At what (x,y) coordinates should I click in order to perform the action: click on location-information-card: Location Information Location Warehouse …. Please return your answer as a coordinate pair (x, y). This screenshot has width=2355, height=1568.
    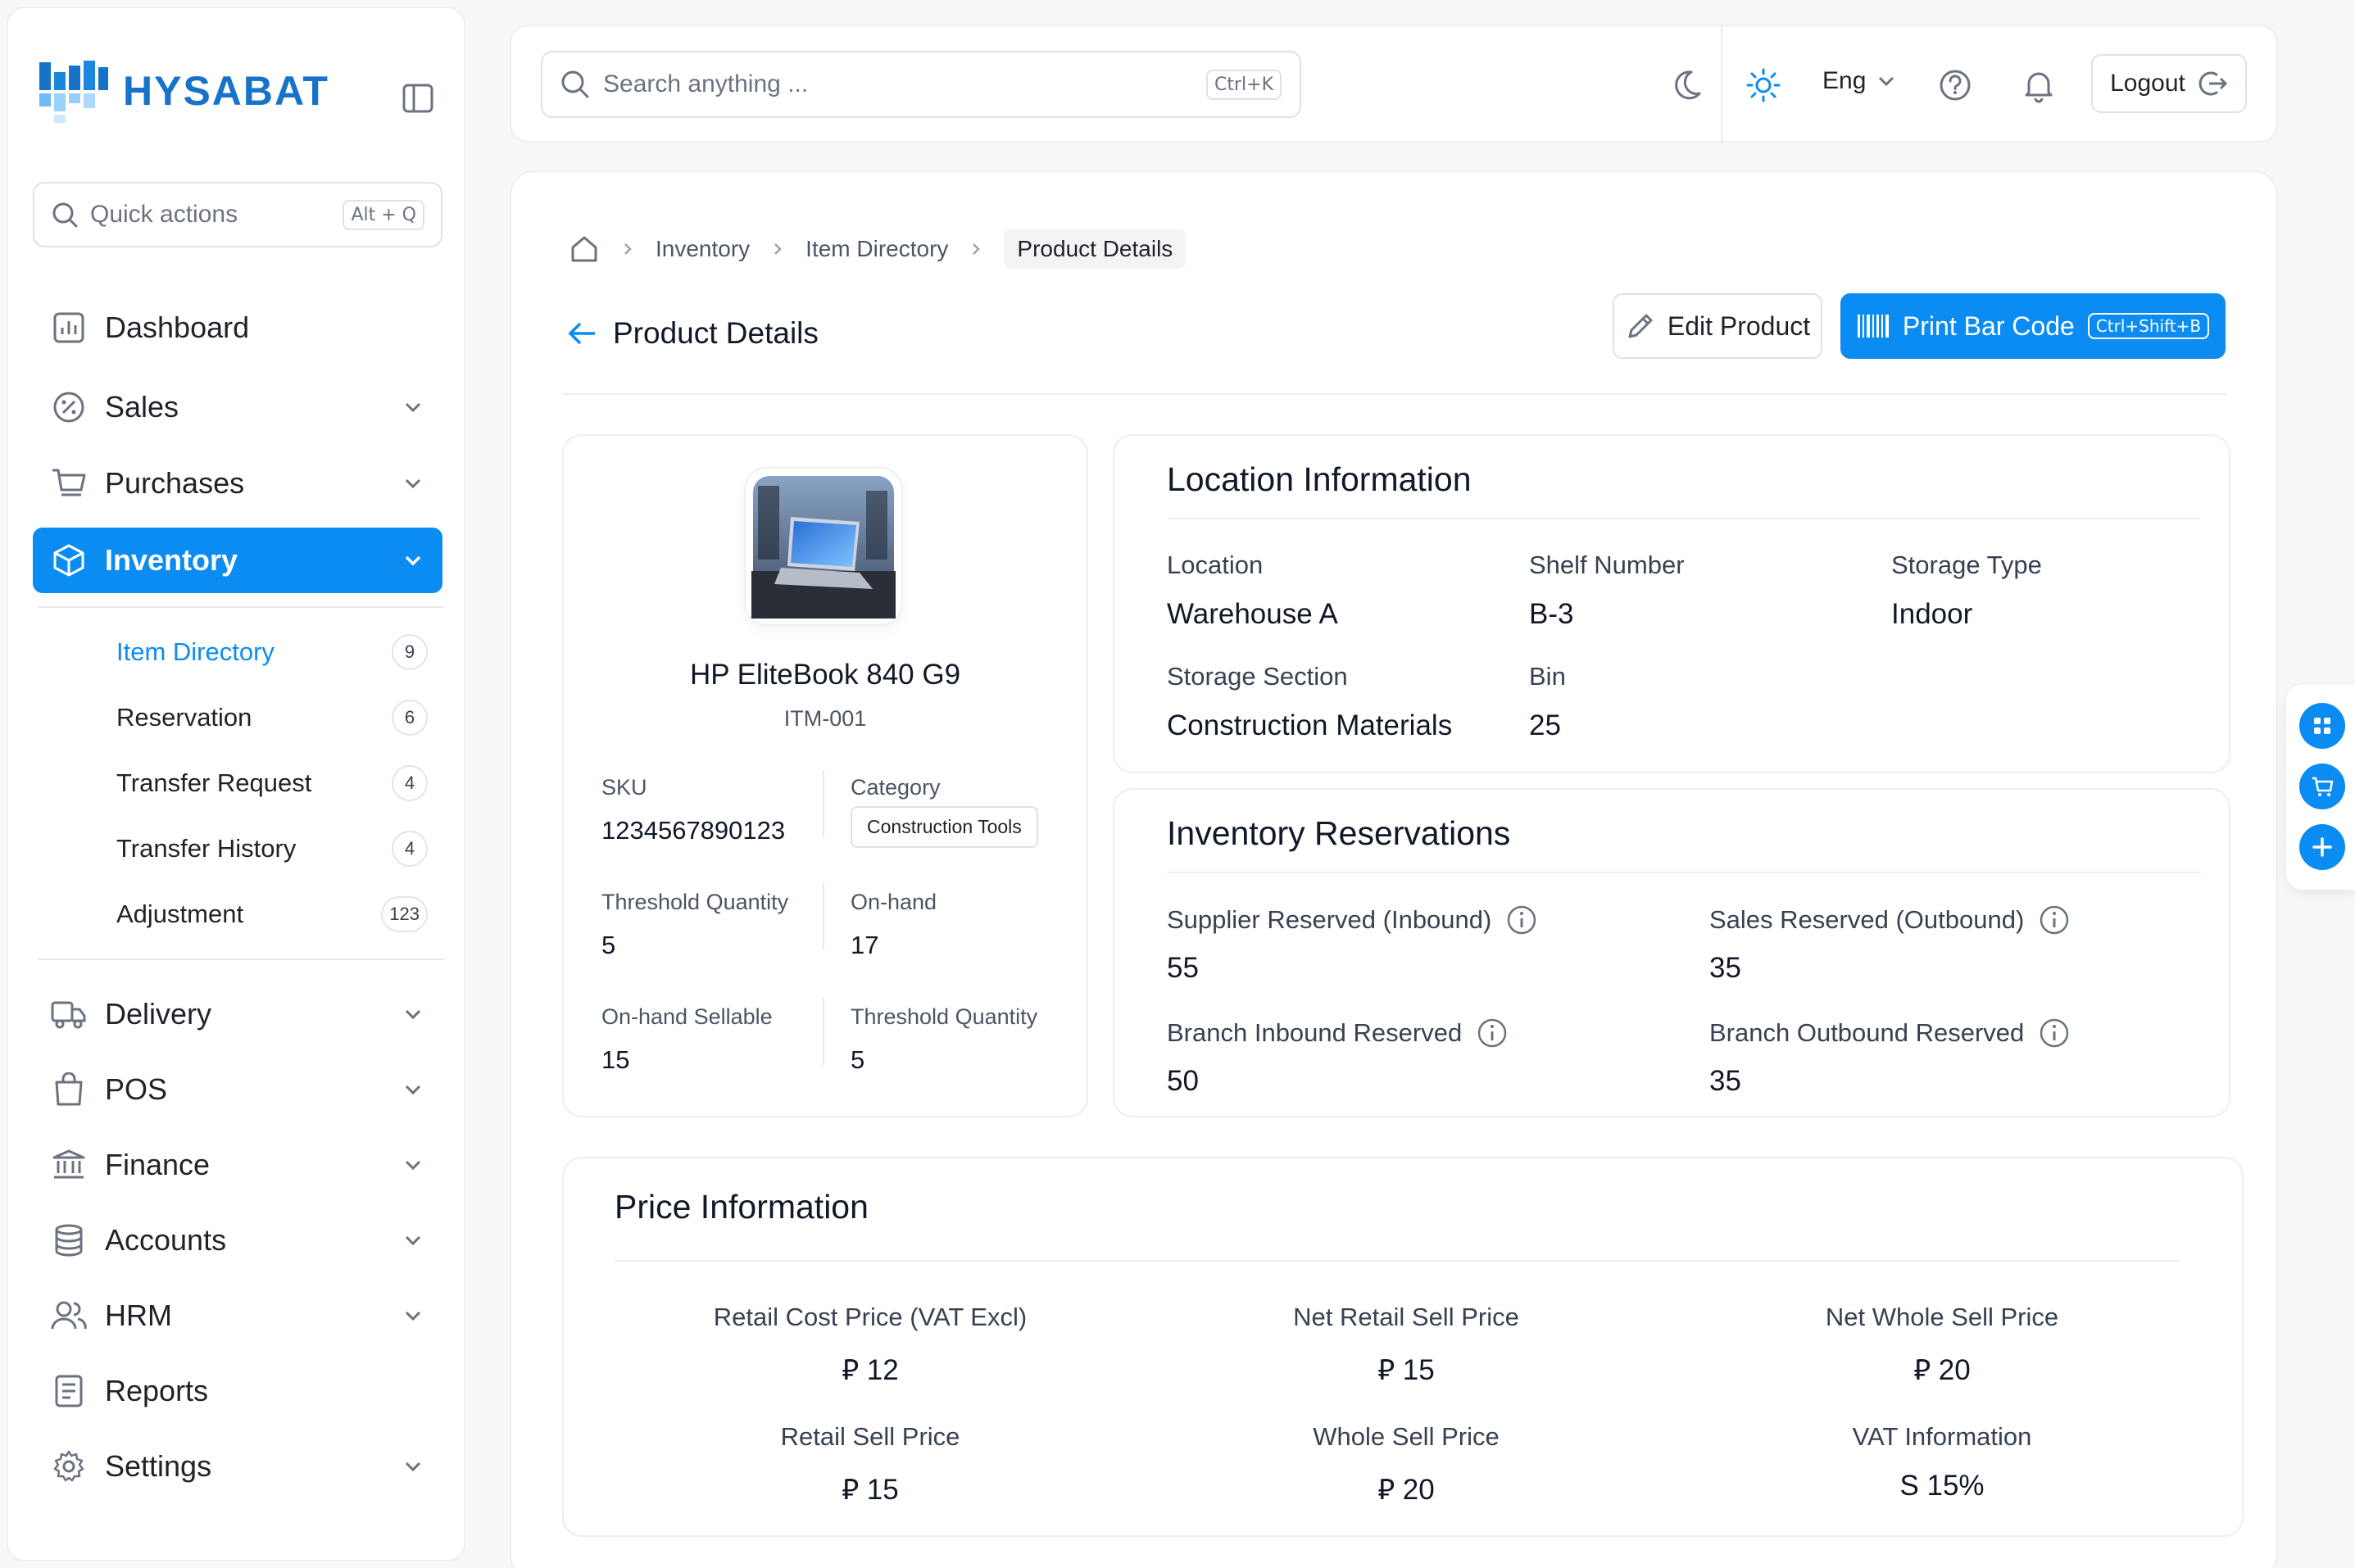
    Looking at the image, I should click on (1671, 603).